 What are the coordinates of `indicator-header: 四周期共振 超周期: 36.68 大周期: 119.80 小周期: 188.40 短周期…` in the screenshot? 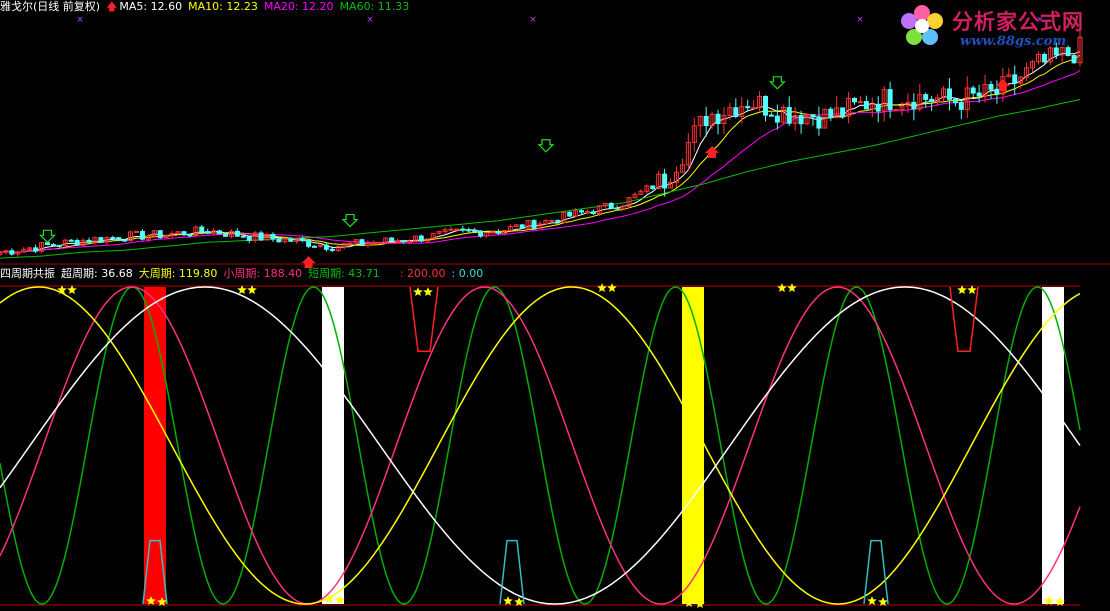 It's located at (244, 274).